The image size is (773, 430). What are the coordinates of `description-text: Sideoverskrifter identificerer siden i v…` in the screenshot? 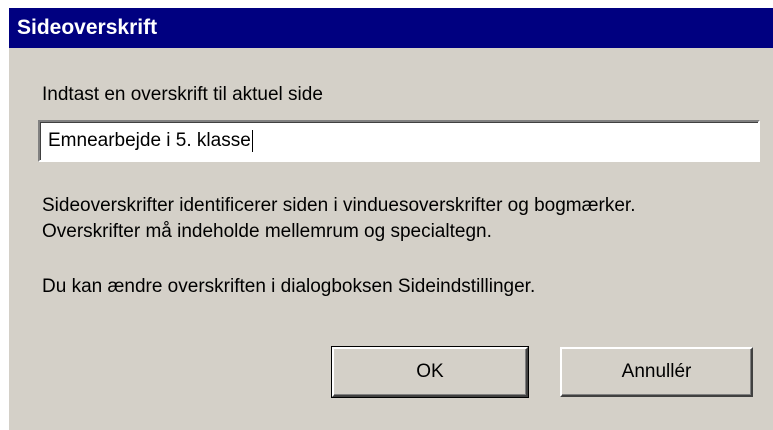 It's located at (407, 219).